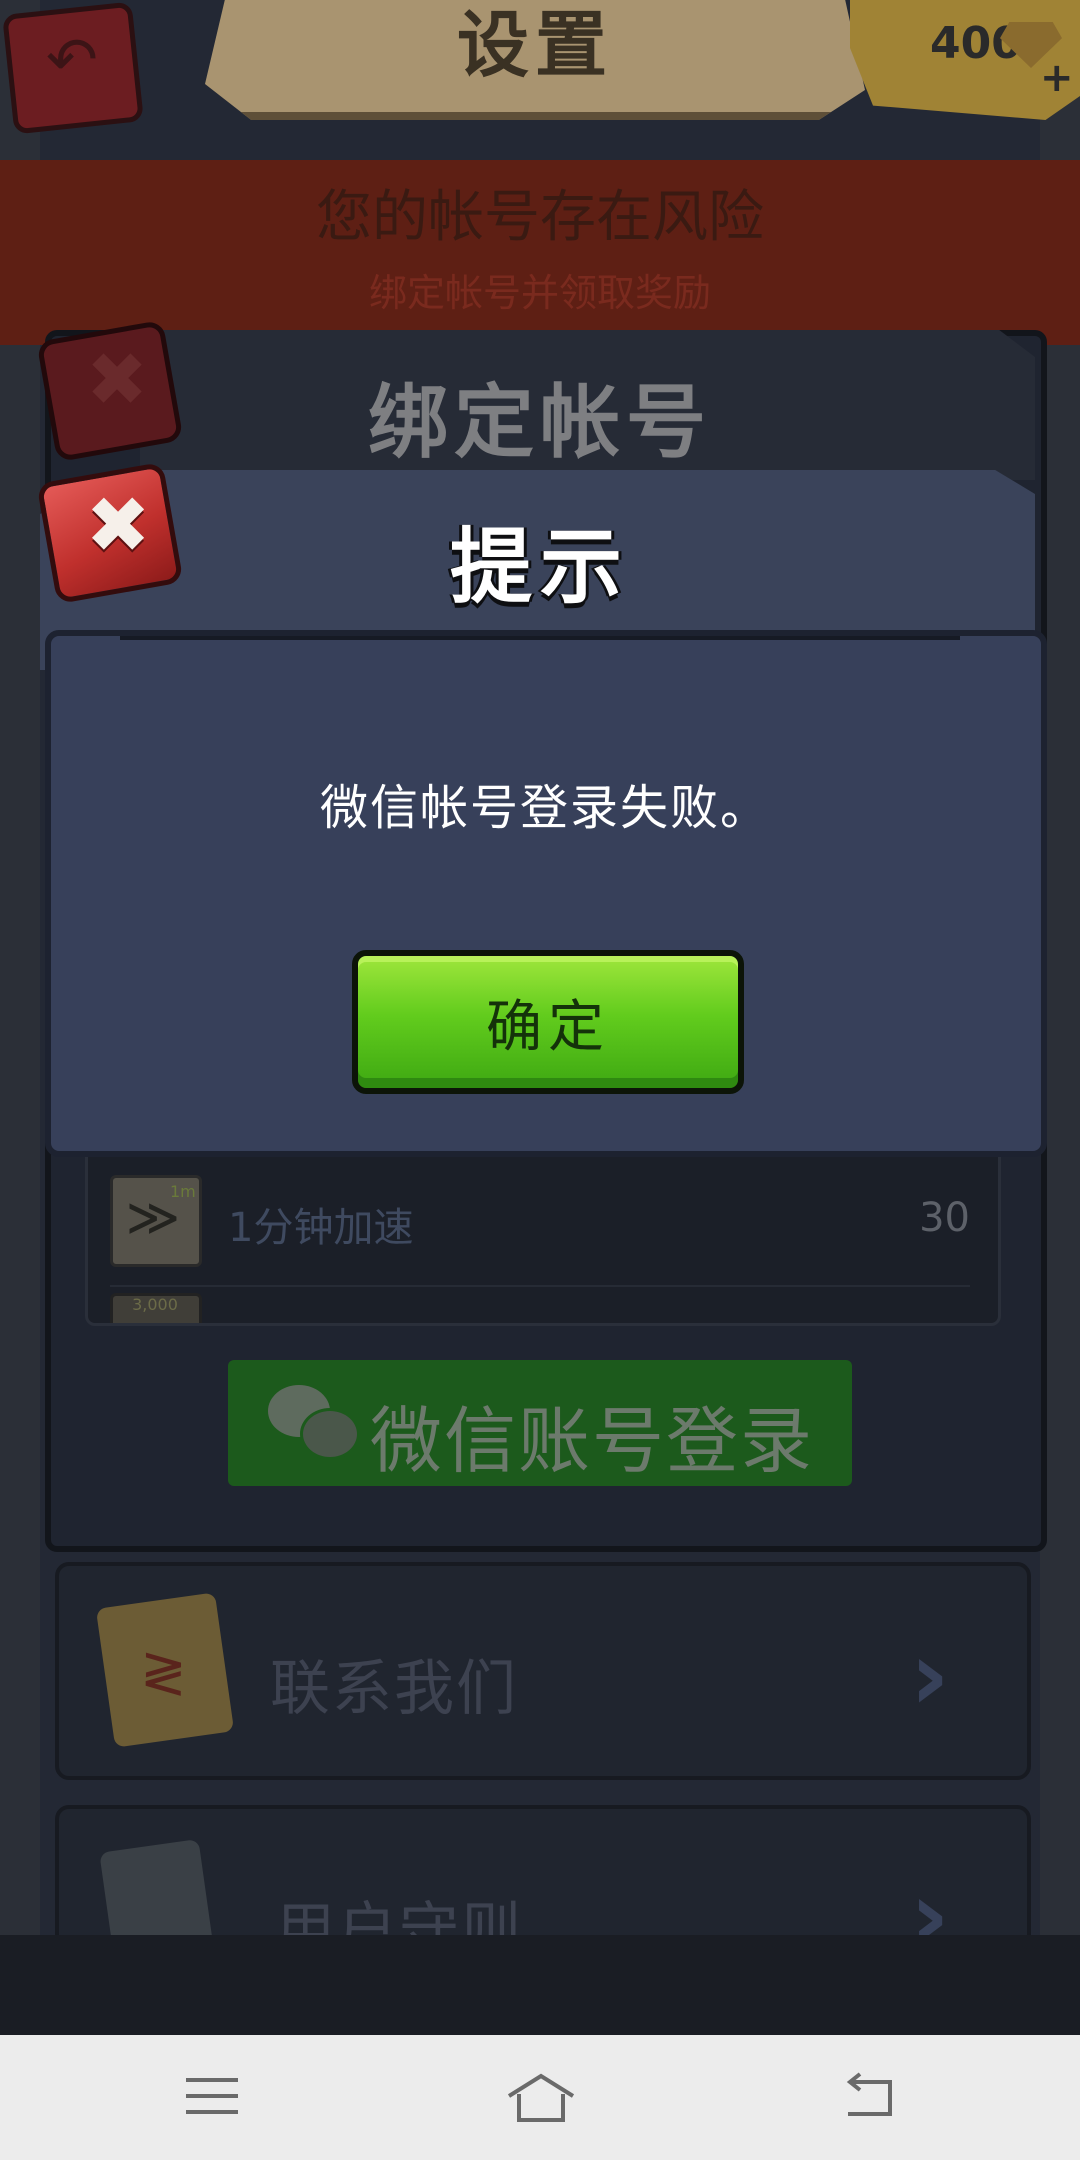  Describe the element at coordinates (592, 1441) in the screenshot. I see `wechat-login-label: 微信账号登录` at that location.